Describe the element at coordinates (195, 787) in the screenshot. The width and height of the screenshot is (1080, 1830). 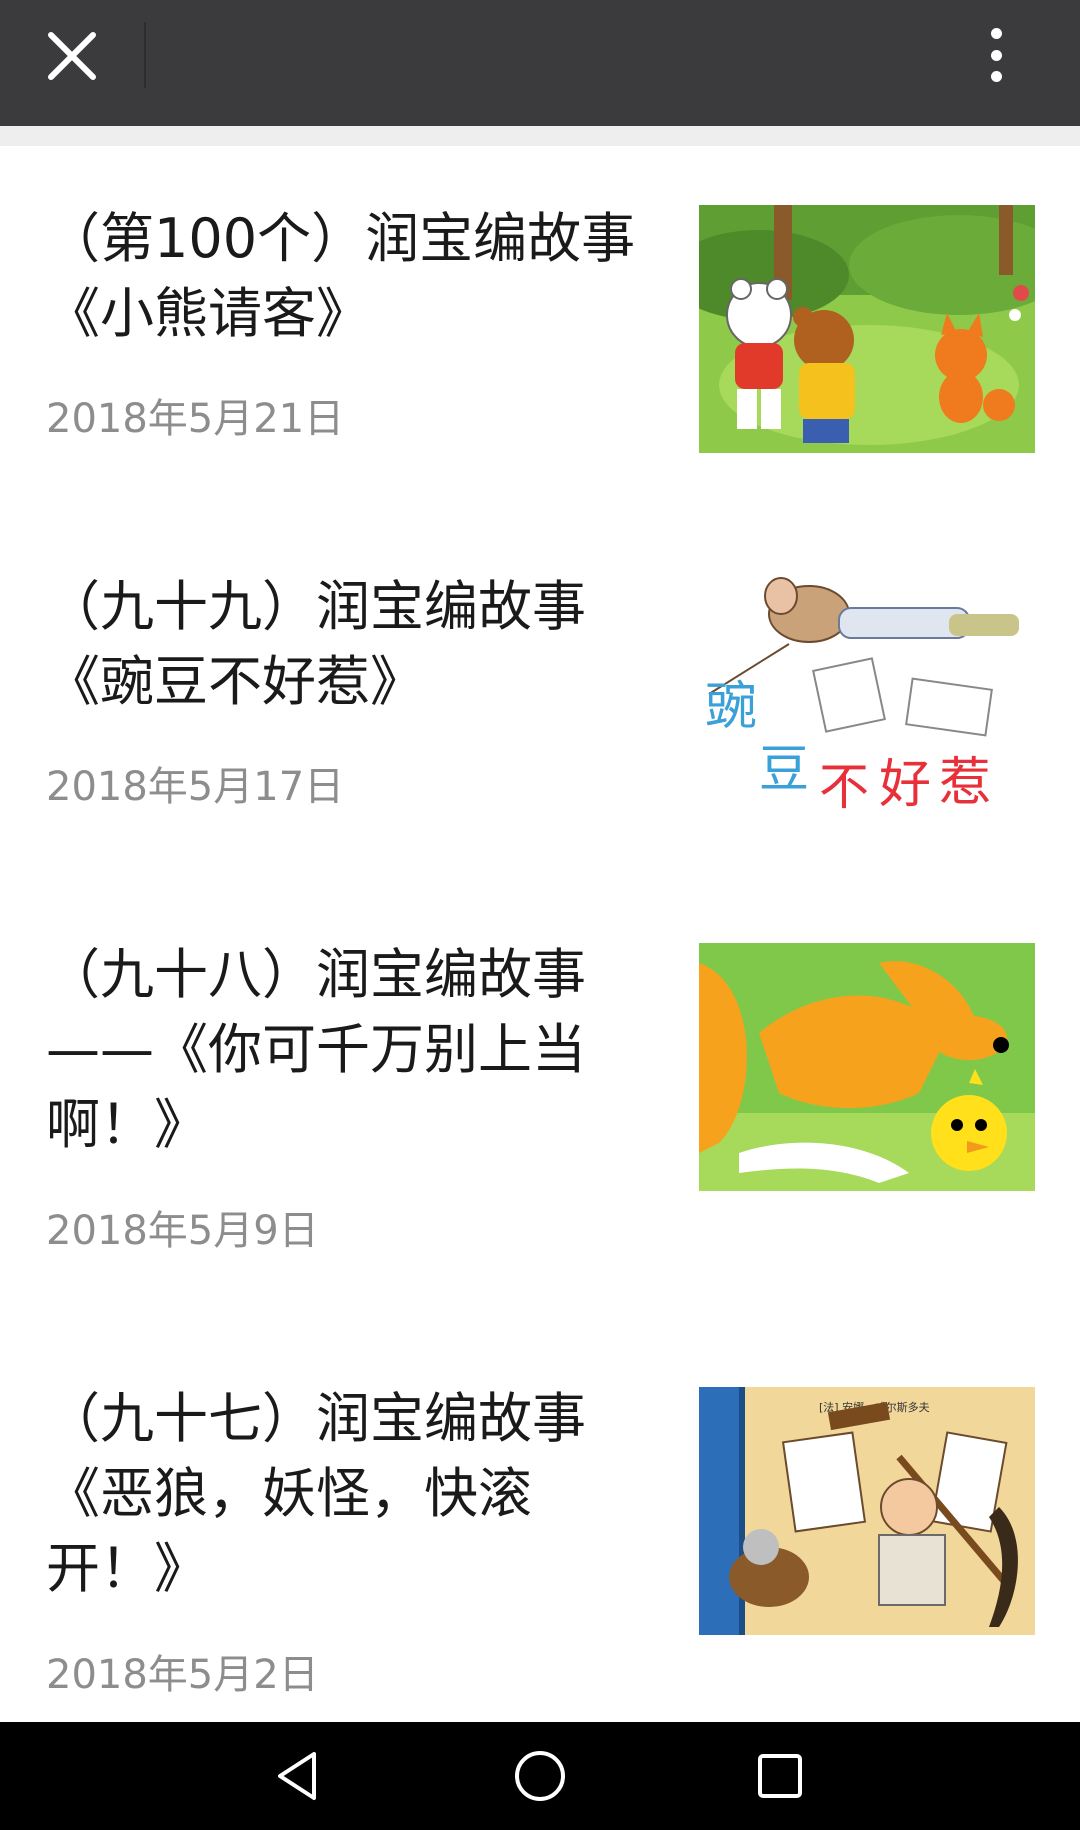
I see `article-date: 2018年5月17日` at that location.